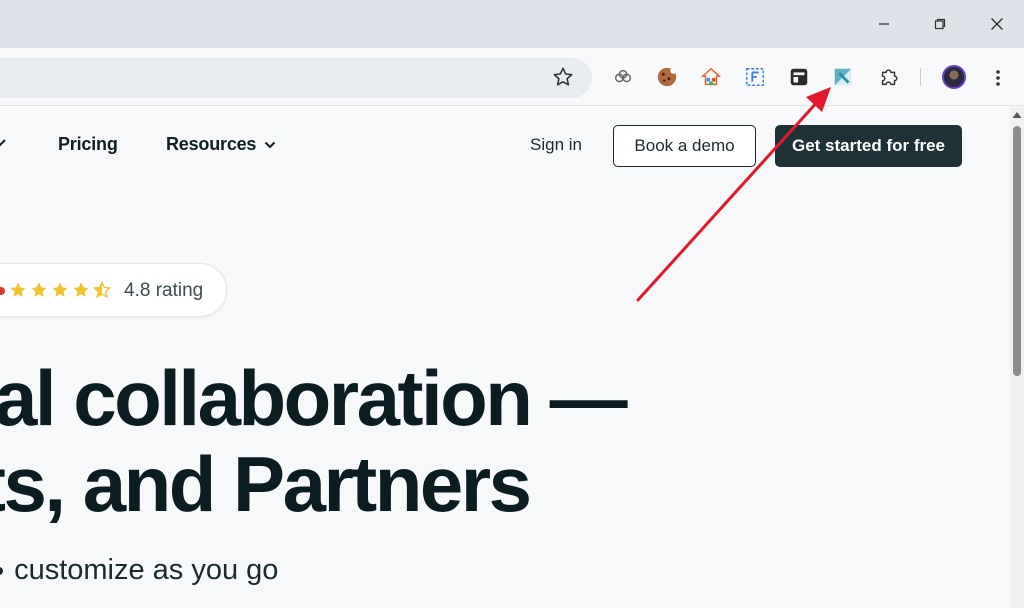 Image resolution: width=1024 pixels, height=608 pixels. What do you see at coordinates (623, 77) in the screenshot?
I see `cloud-extension-icon` at bounding box center [623, 77].